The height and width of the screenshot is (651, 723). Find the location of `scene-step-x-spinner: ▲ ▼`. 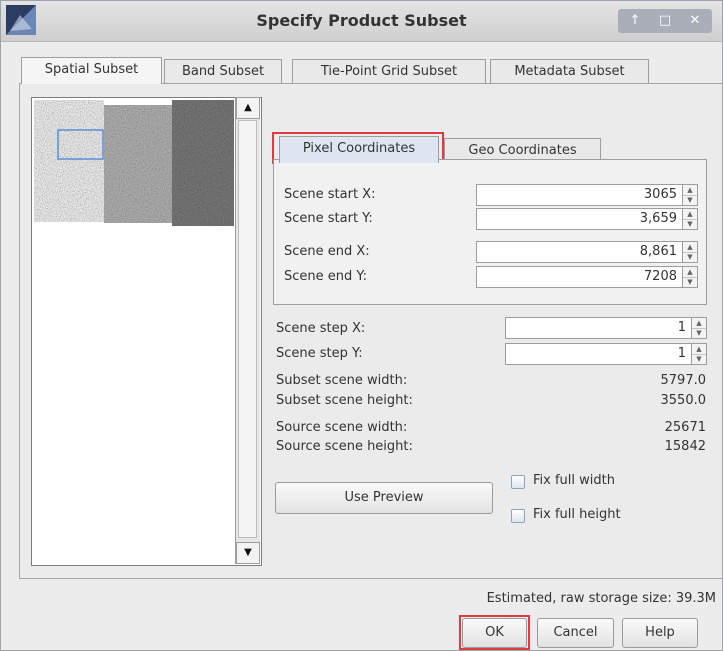

scene-step-x-spinner: ▲ ▼ is located at coordinates (698, 328).